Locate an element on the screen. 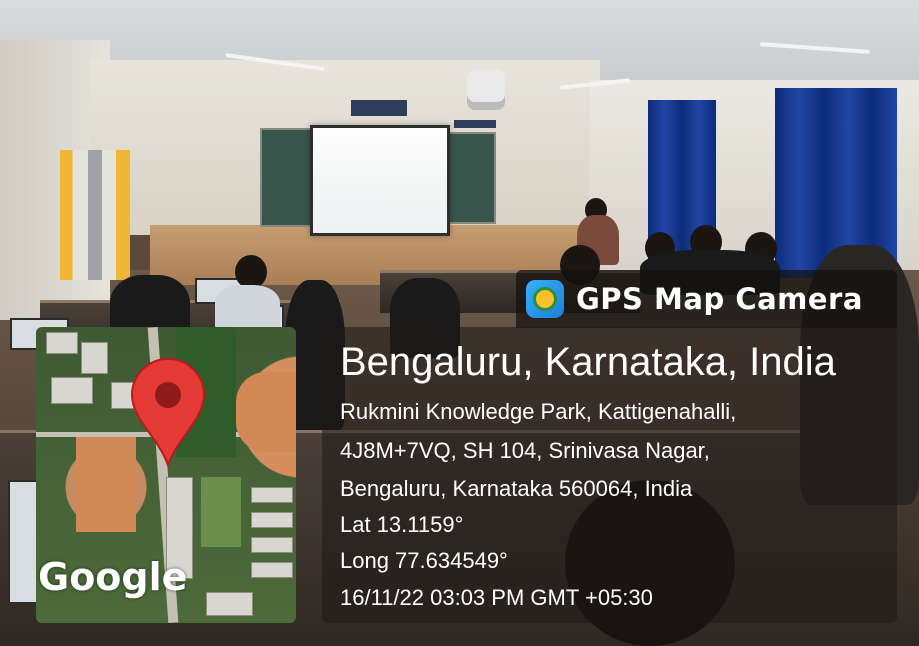 This screenshot has height=646, width=919. map-pin-icon is located at coordinates (168, 412).